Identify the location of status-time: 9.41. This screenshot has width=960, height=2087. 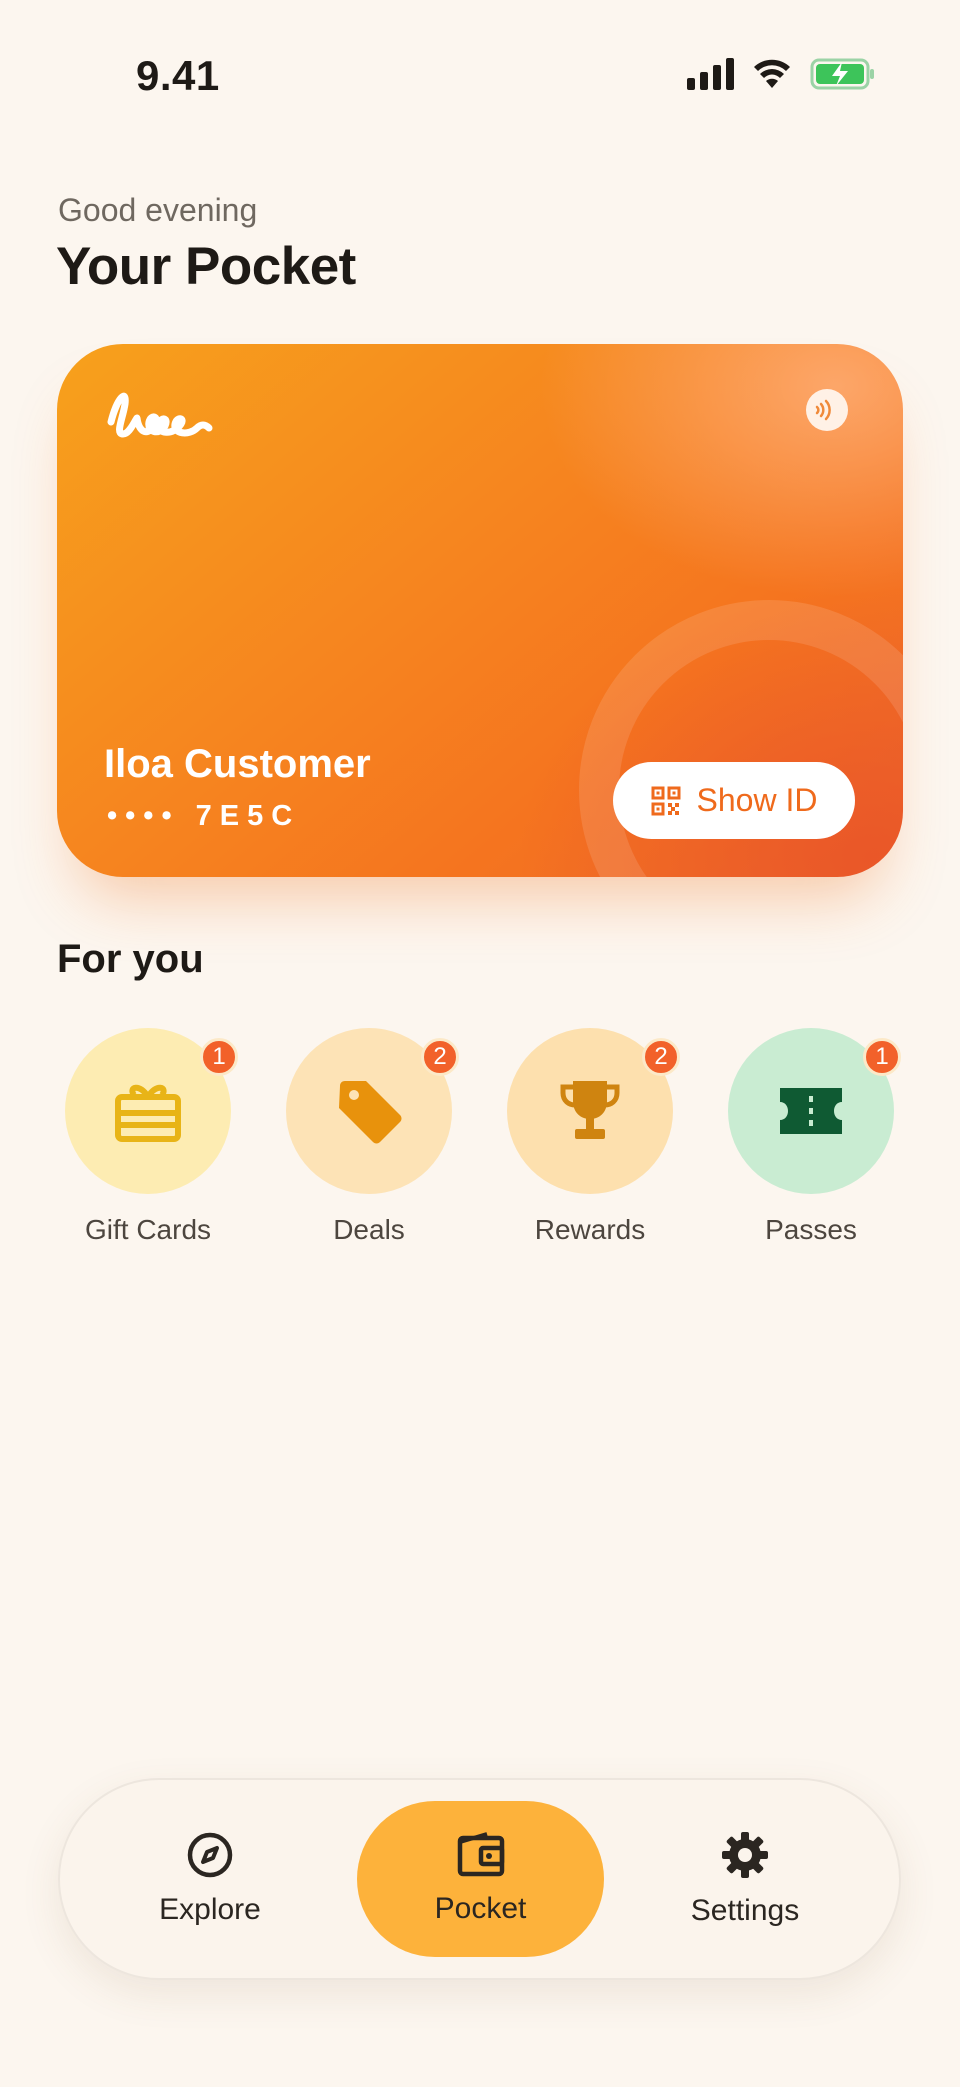
(178, 75).